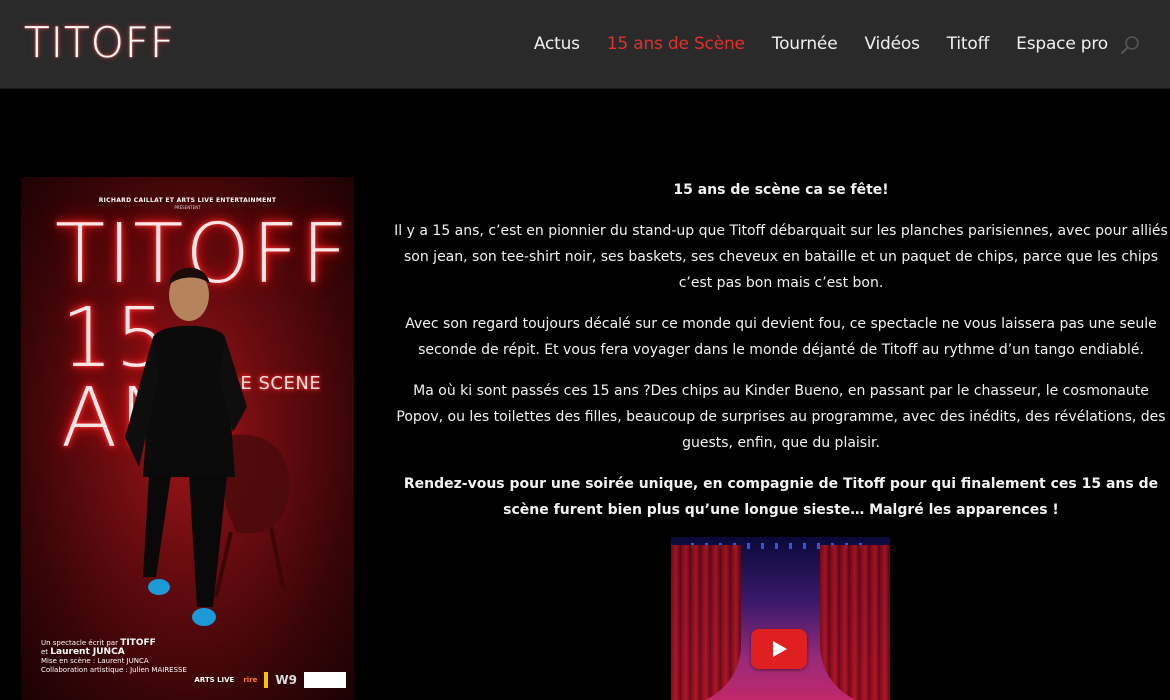 This screenshot has height=700, width=1170. Describe the element at coordinates (805, 44) in the screenshot. I see `nav-item-tournee: Tournée` at that location.